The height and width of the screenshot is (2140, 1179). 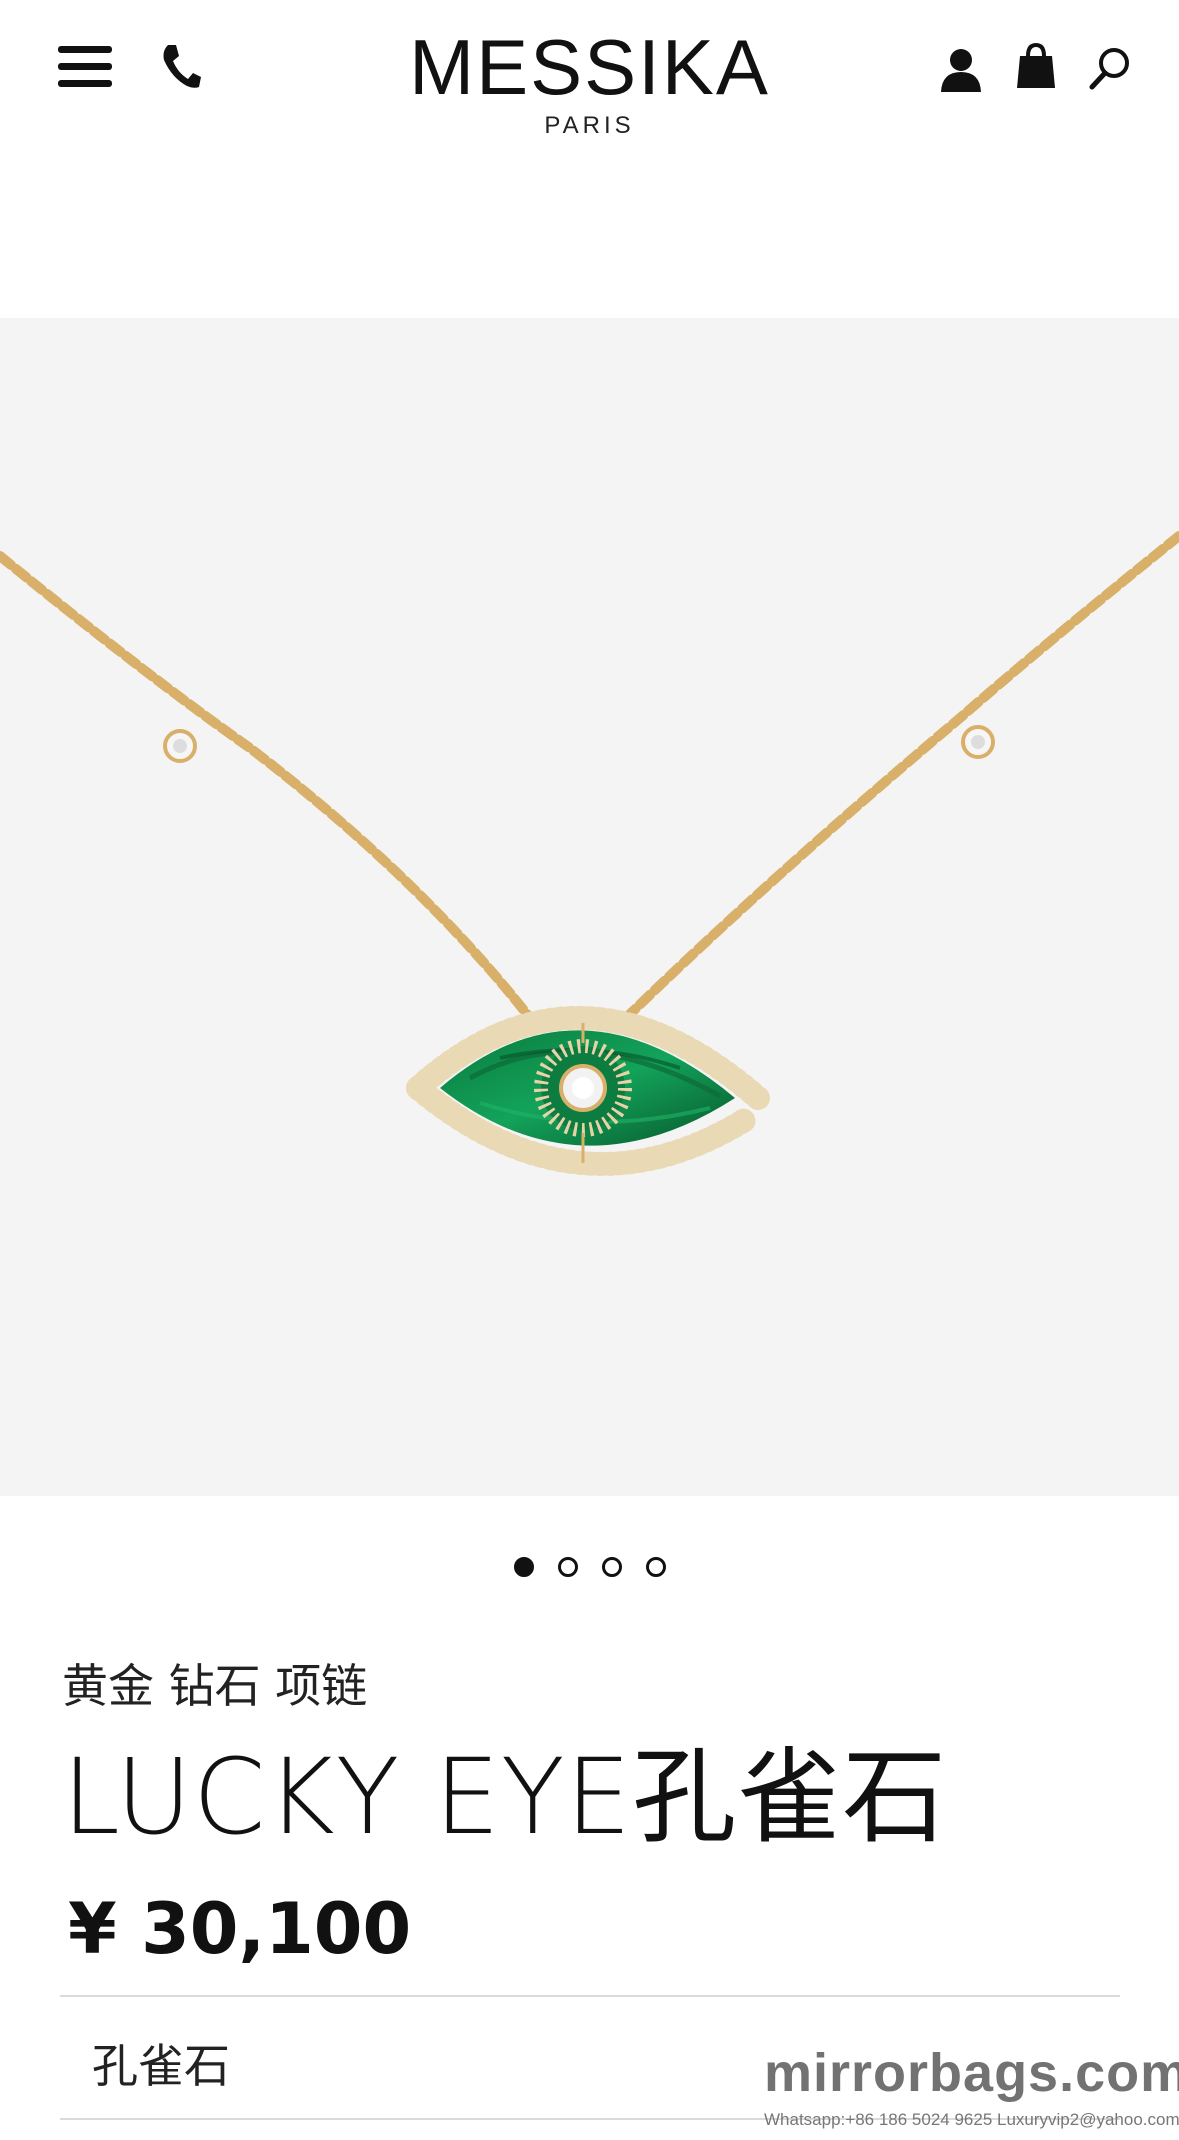 I want to click on product-price: ¥ 30,100, so click(x=240, y=1929).